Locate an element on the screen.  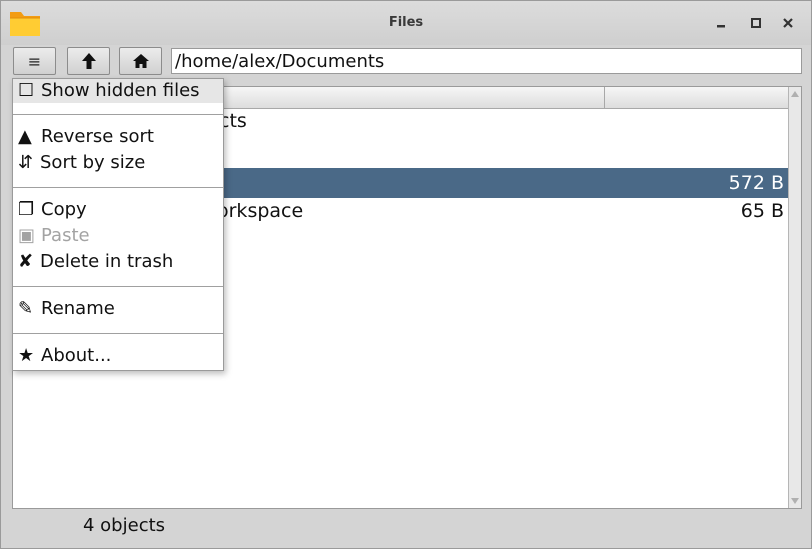
minimize-button is located at coordinates (721, 23).